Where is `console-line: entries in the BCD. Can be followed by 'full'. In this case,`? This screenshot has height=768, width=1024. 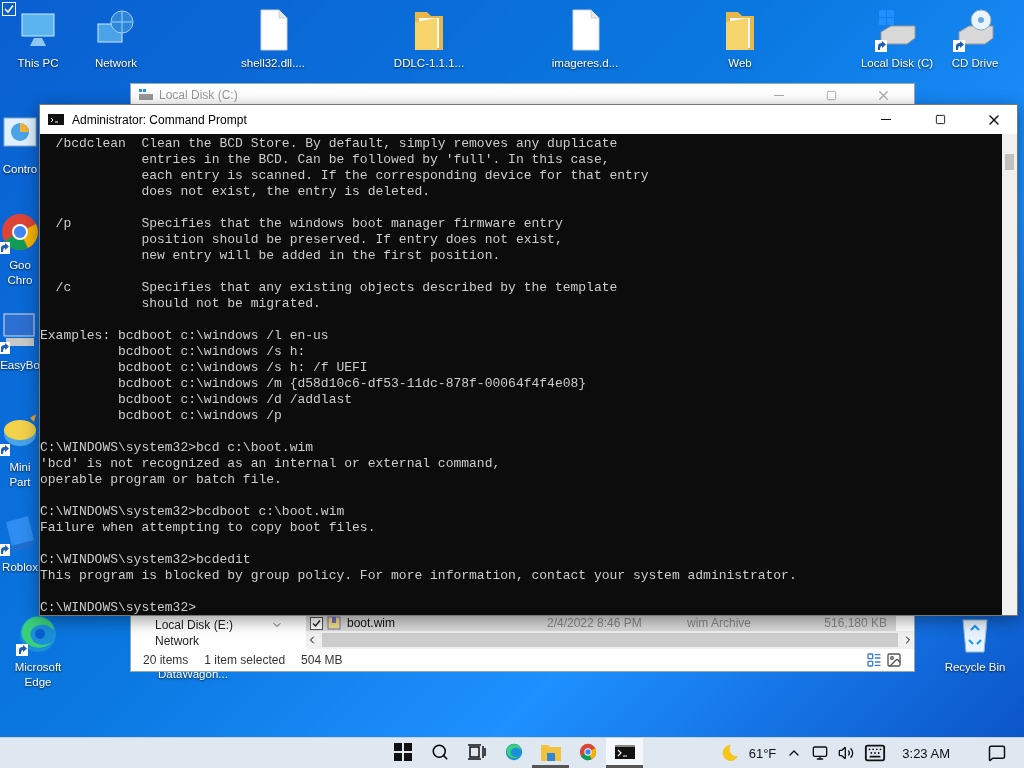 console-line: entries in the BCD. Can be followed by 'full'. In this case, is located at coordinates (375, 160).